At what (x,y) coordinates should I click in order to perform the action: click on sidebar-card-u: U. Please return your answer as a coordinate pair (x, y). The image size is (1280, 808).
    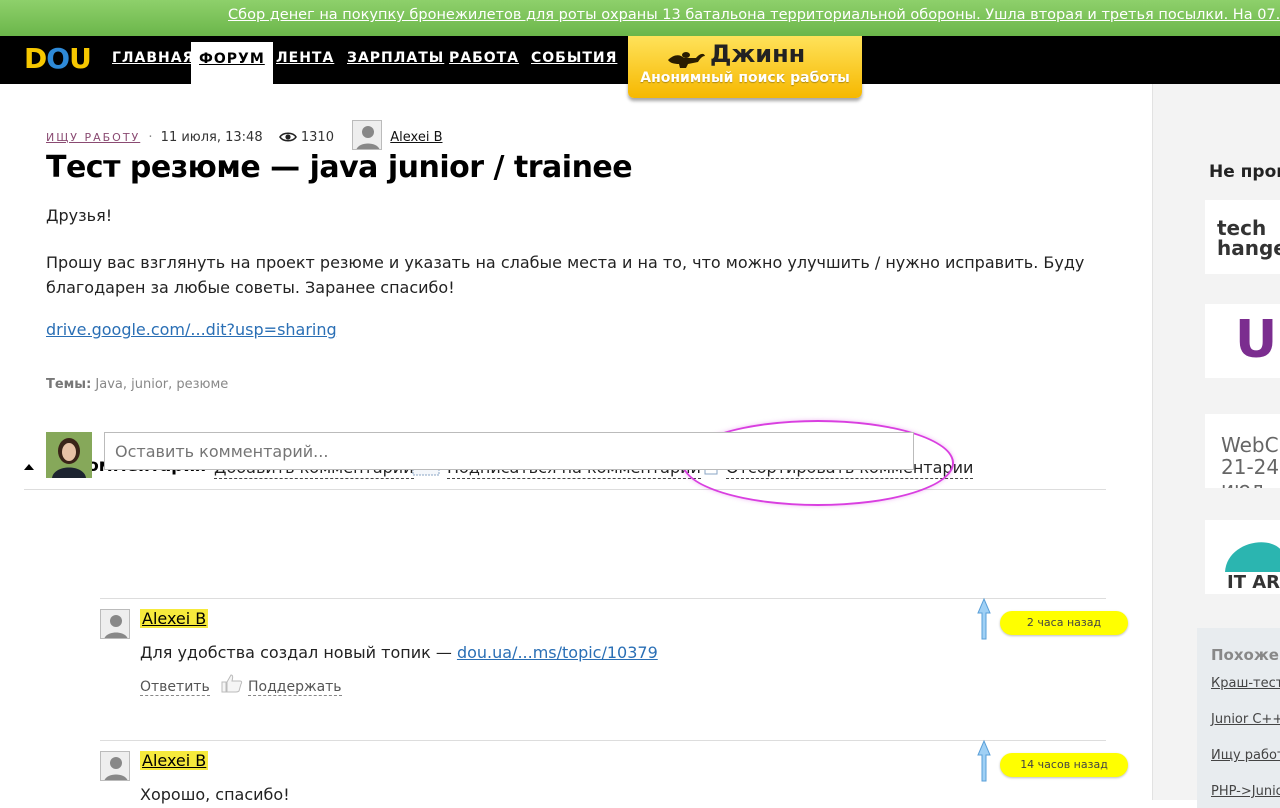
    Looking at the image, I should click on (1242, 341).